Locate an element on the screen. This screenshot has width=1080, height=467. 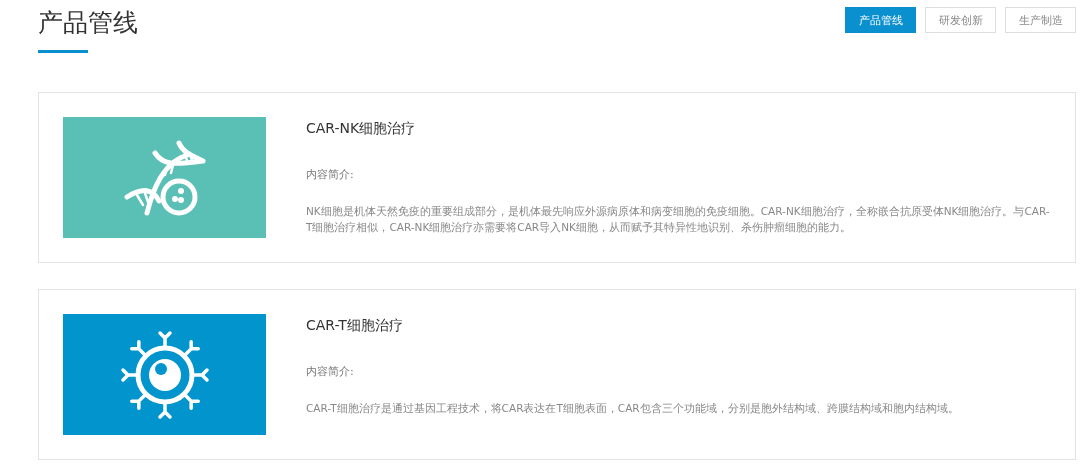
tab: 生产制造 is located at coordinates (1040, 20).